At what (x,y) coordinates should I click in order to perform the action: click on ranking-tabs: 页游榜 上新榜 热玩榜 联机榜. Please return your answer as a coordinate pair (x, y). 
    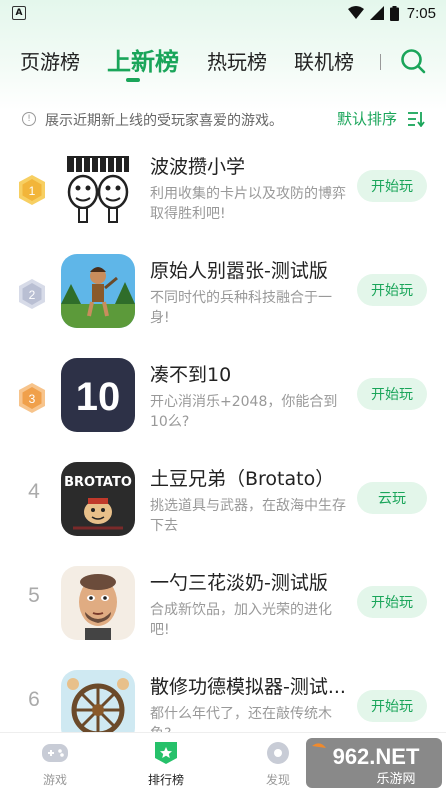
    Looking at the image, I should click on (223, 61).